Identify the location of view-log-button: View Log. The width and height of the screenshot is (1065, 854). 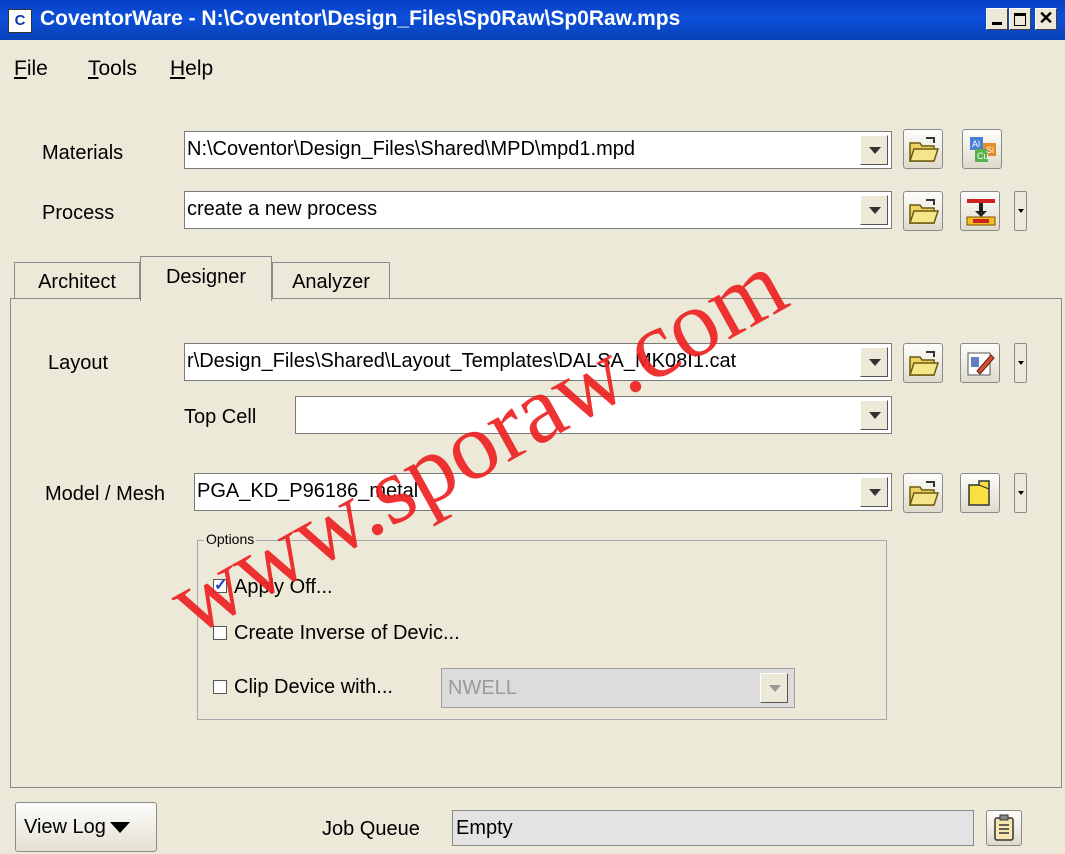
(86, 827).